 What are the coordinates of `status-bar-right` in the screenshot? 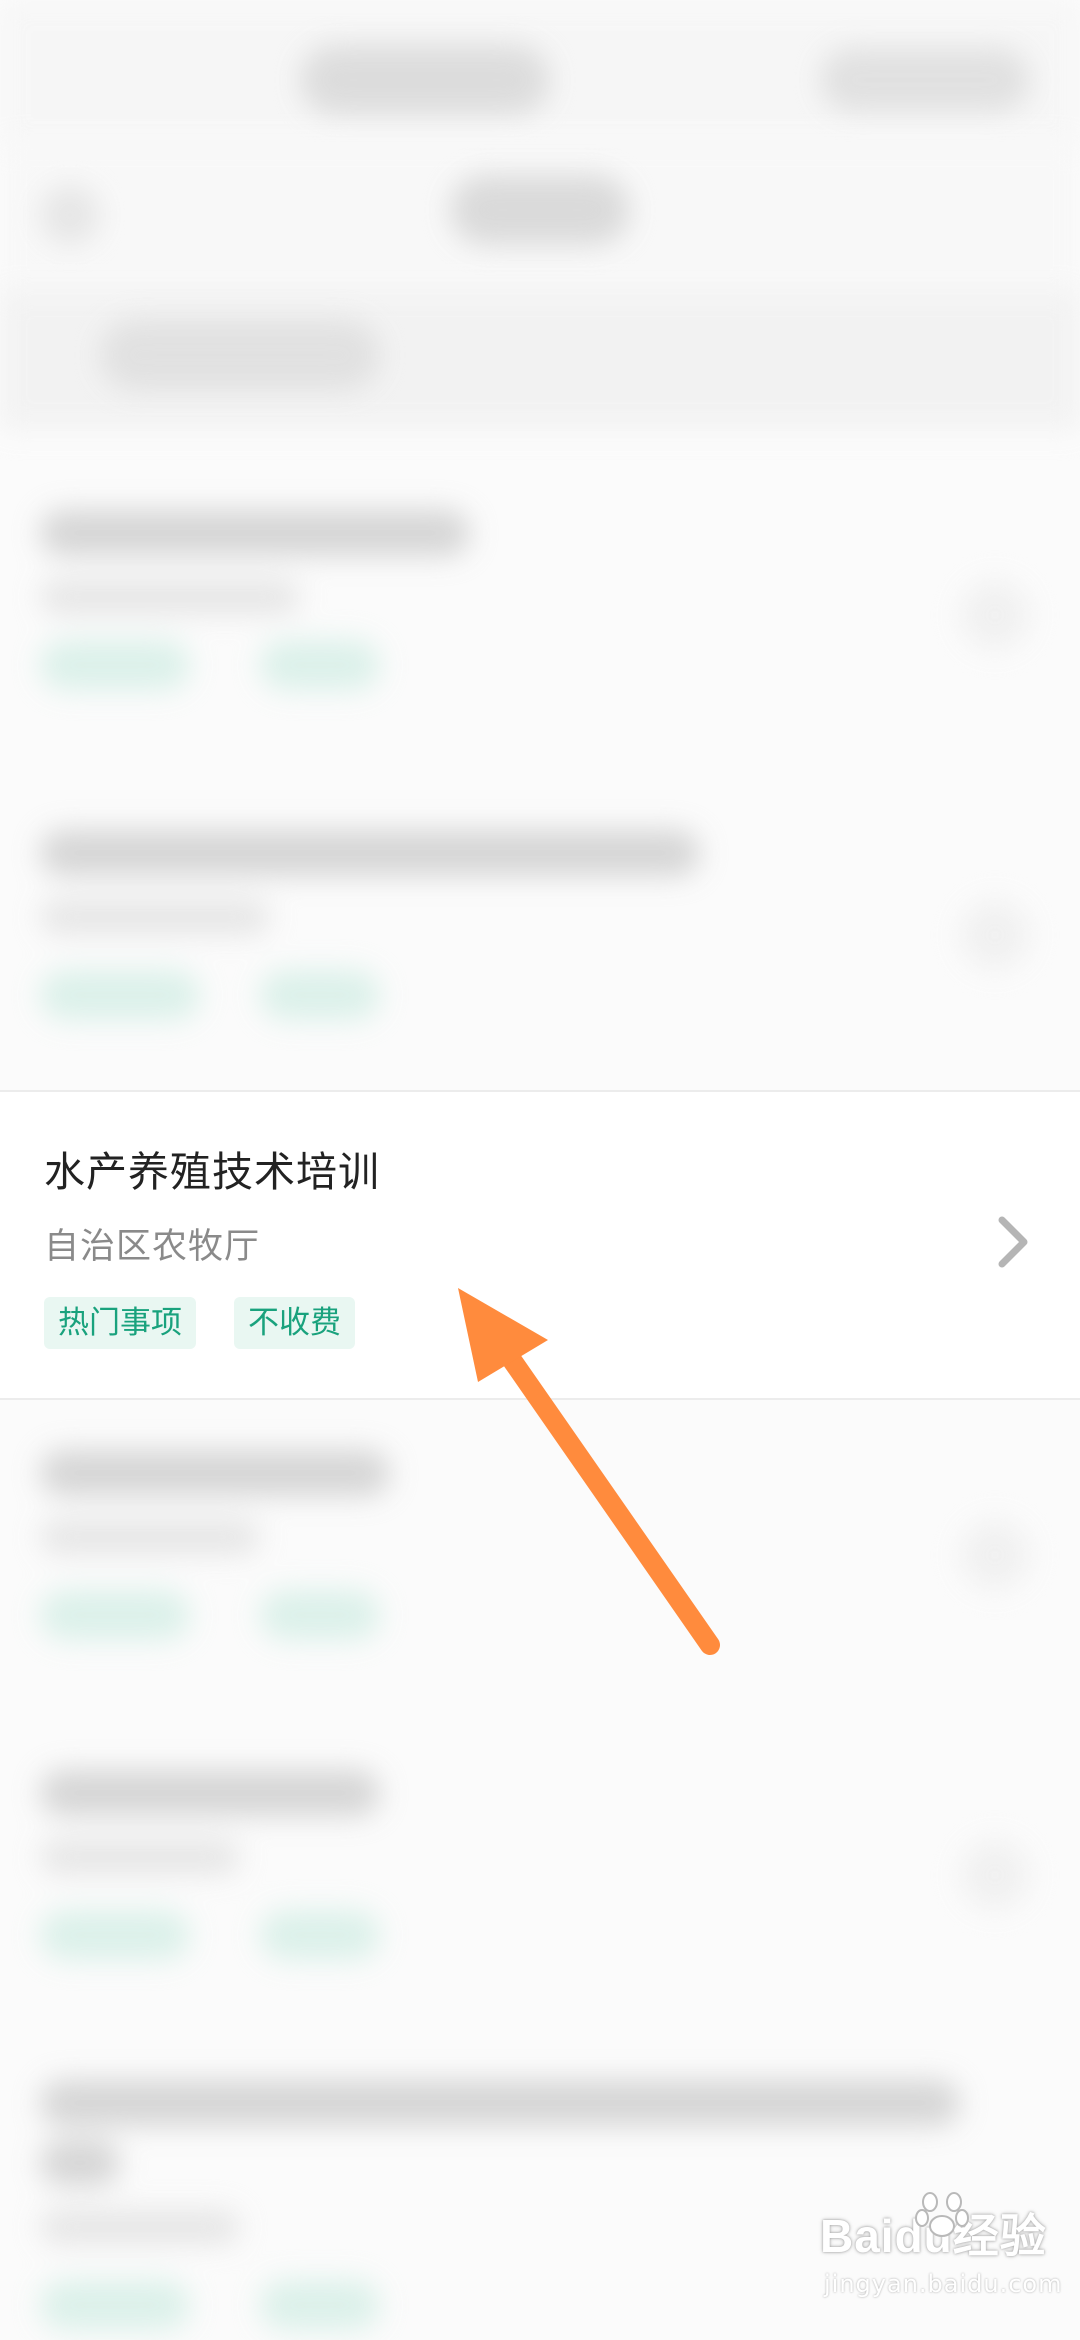 It's located at (925, 80).